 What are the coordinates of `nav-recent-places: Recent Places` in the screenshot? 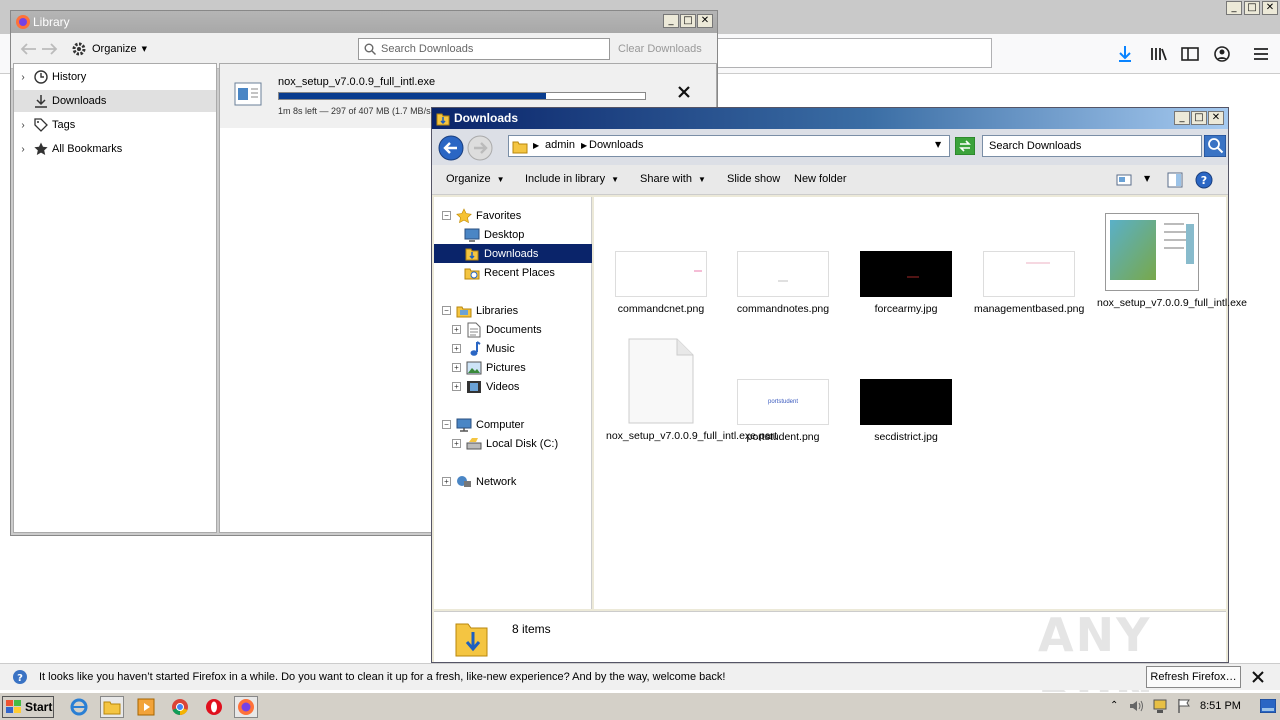 It's located at (513, 272).